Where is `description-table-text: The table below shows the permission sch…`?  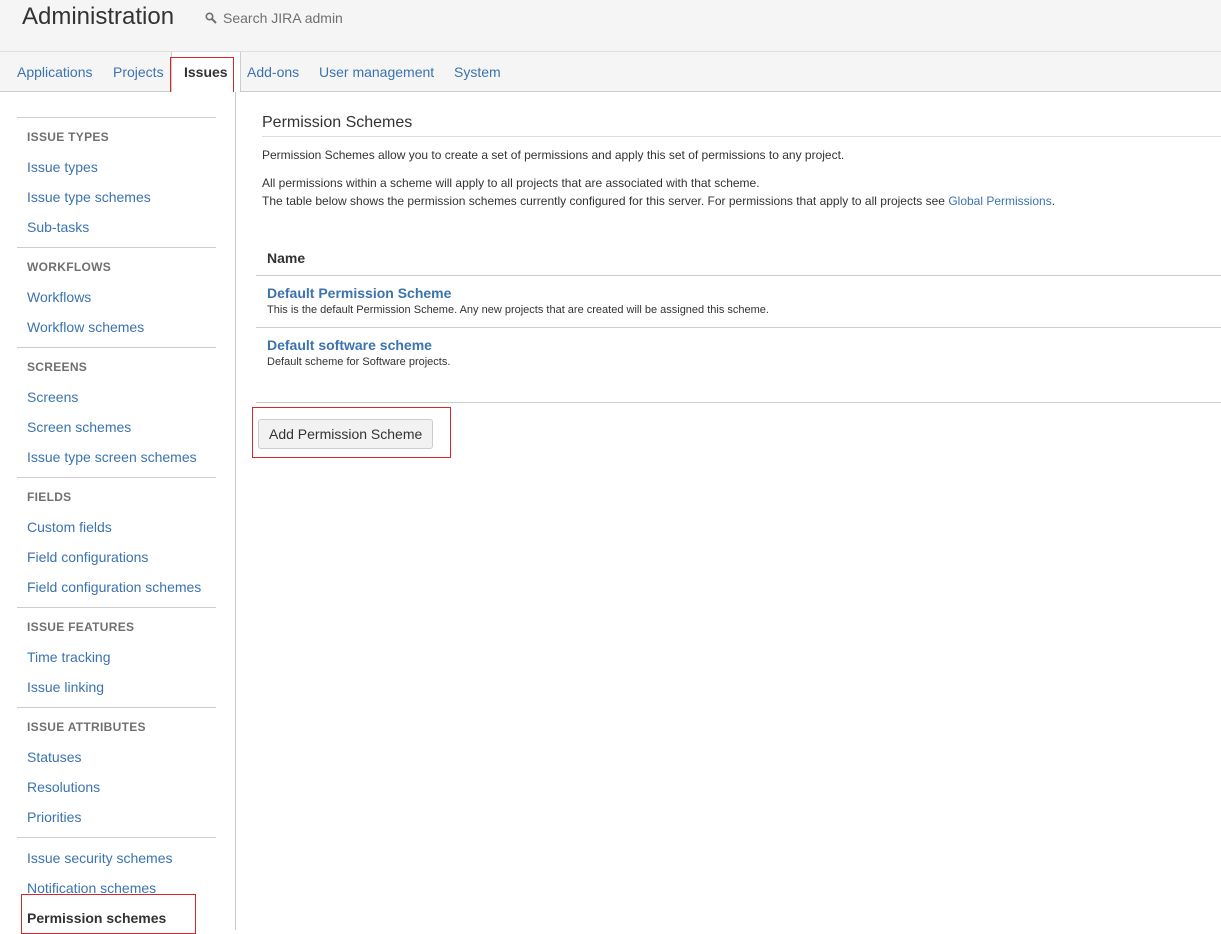
description-table-text: The table below shows the permission sch… is located at coordinates (603, 201).